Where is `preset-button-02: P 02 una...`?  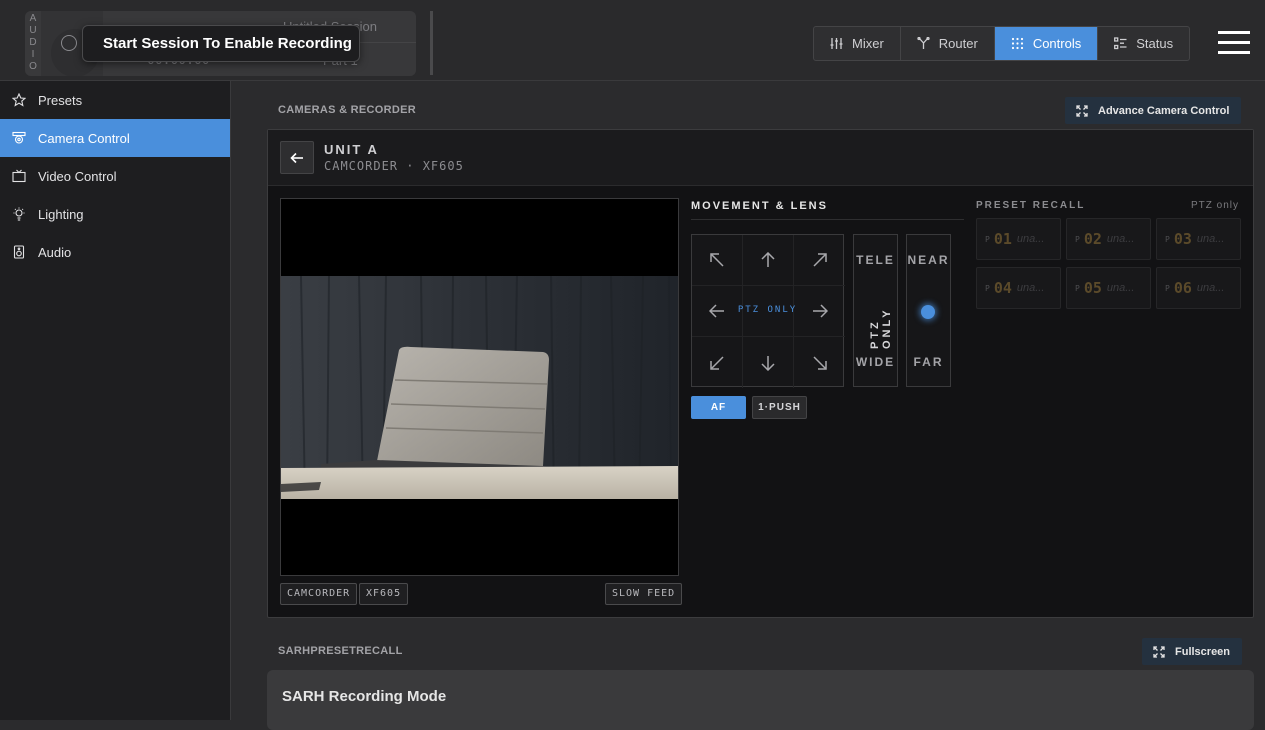
preset-button-02: P 02 una... is located at coordinates (1108, 239).